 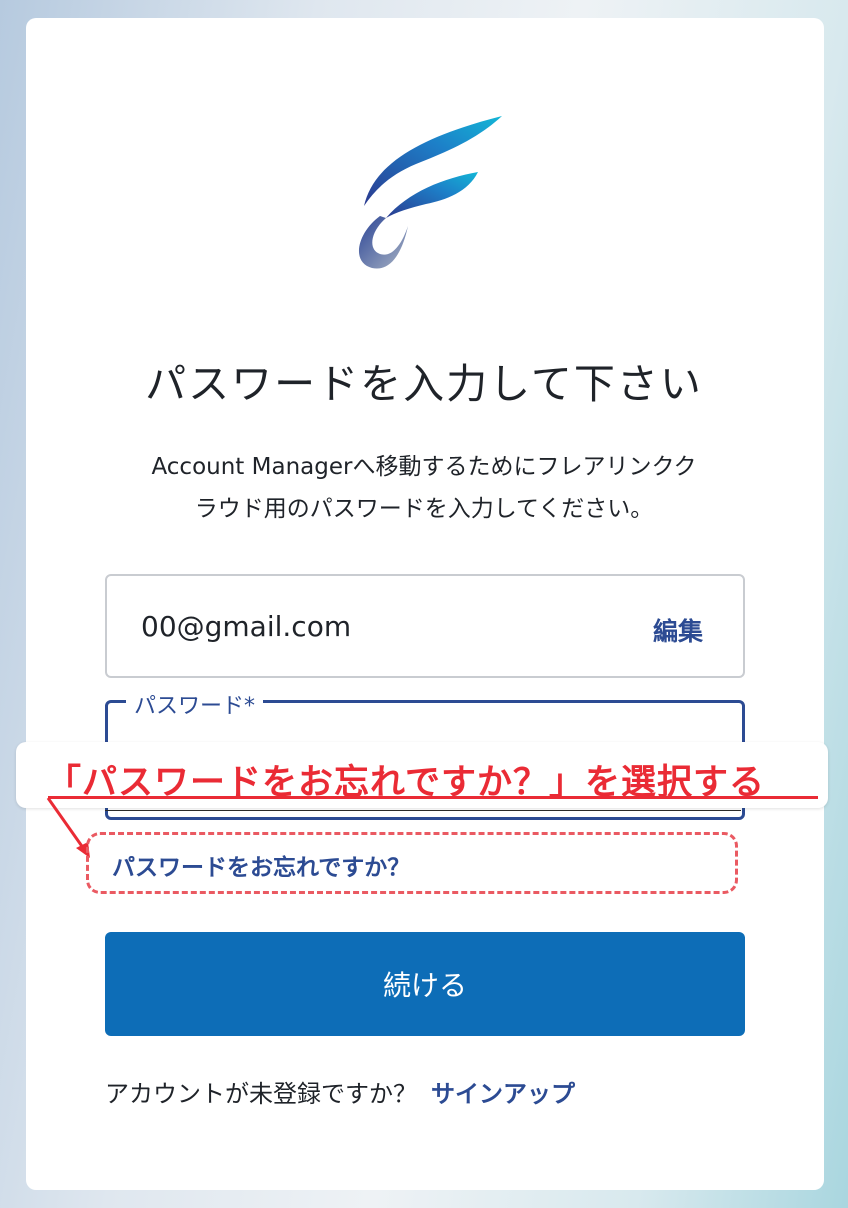 What do you see at coordinates (195, 704) in the screenshot?
I see `password-label: パスワード*` at bounding box center [195, 704].